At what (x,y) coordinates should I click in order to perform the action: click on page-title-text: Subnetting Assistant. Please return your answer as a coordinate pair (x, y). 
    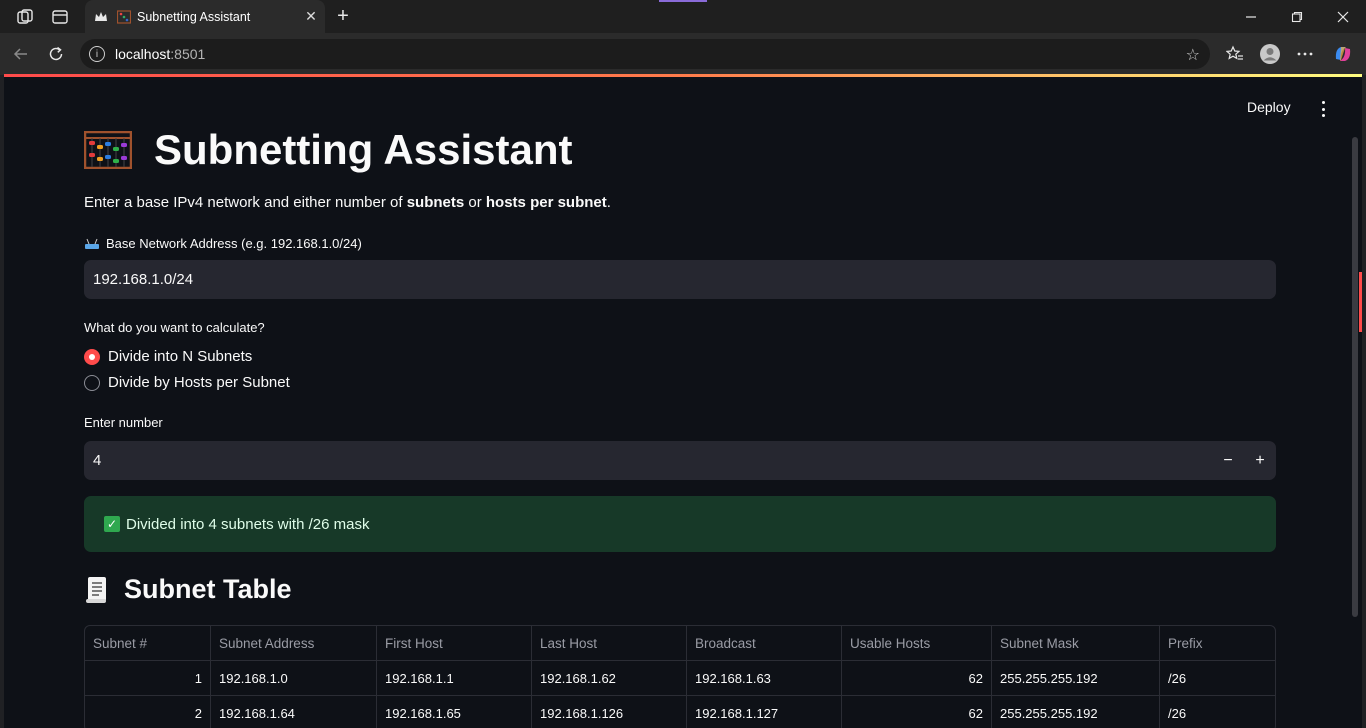
    Looking at the image, I should click on (363, 149).